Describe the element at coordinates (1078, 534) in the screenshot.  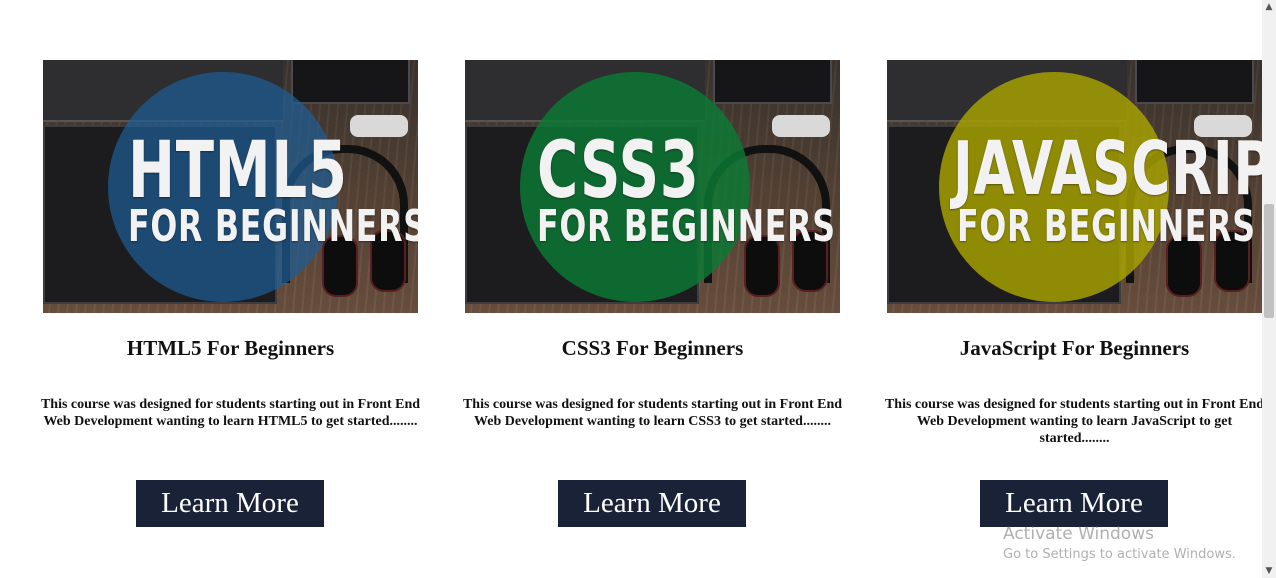
I see `watermark-title: Activate Windows` at that location.